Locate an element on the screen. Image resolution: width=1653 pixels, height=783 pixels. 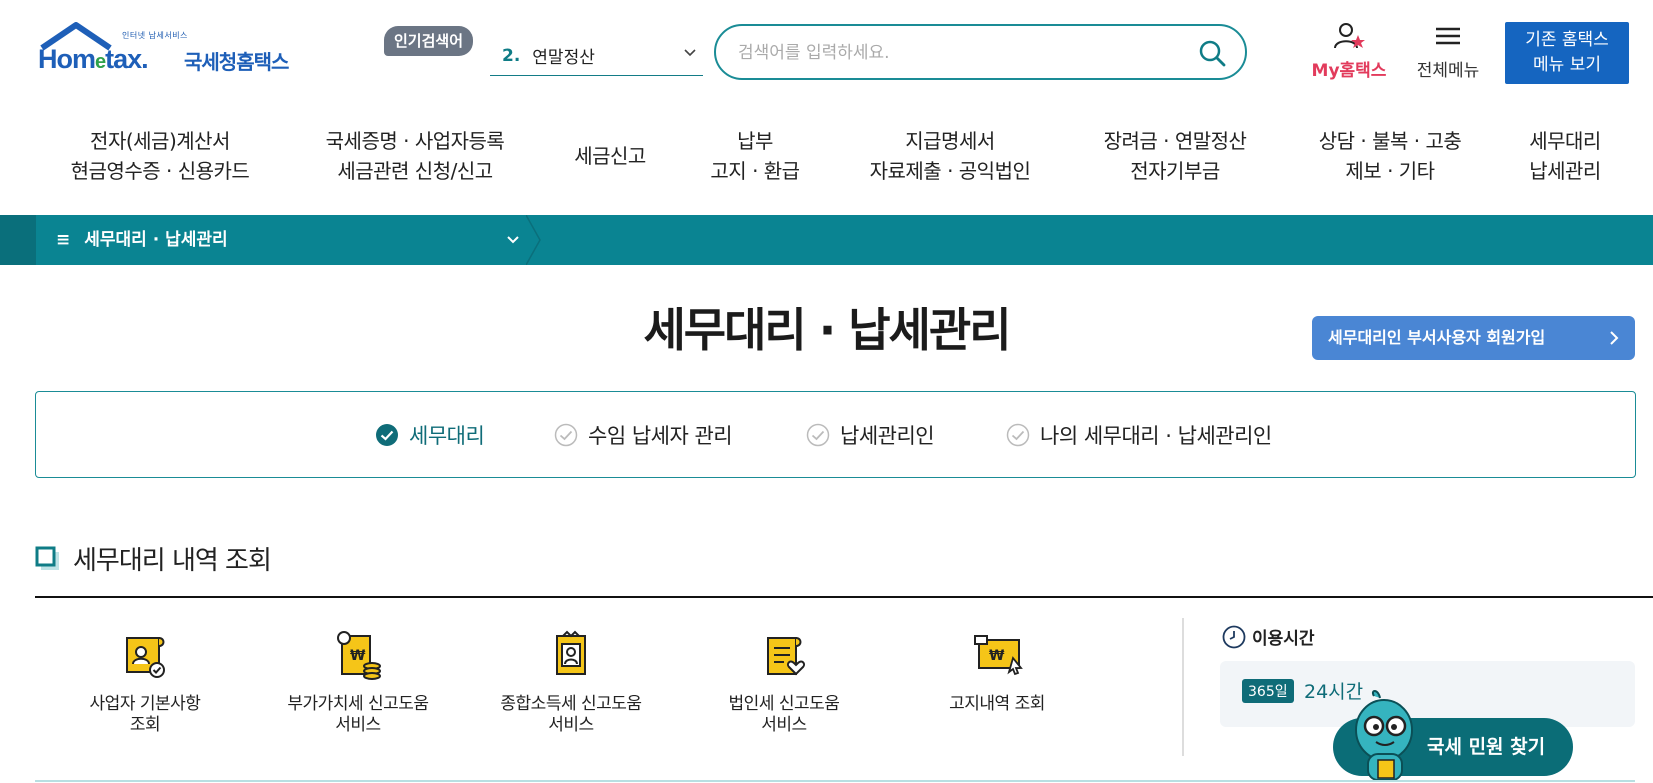
gnb-item-incentive: 장려금 · 연말정산 전자기부금 is located at coordinates (1175, 156).